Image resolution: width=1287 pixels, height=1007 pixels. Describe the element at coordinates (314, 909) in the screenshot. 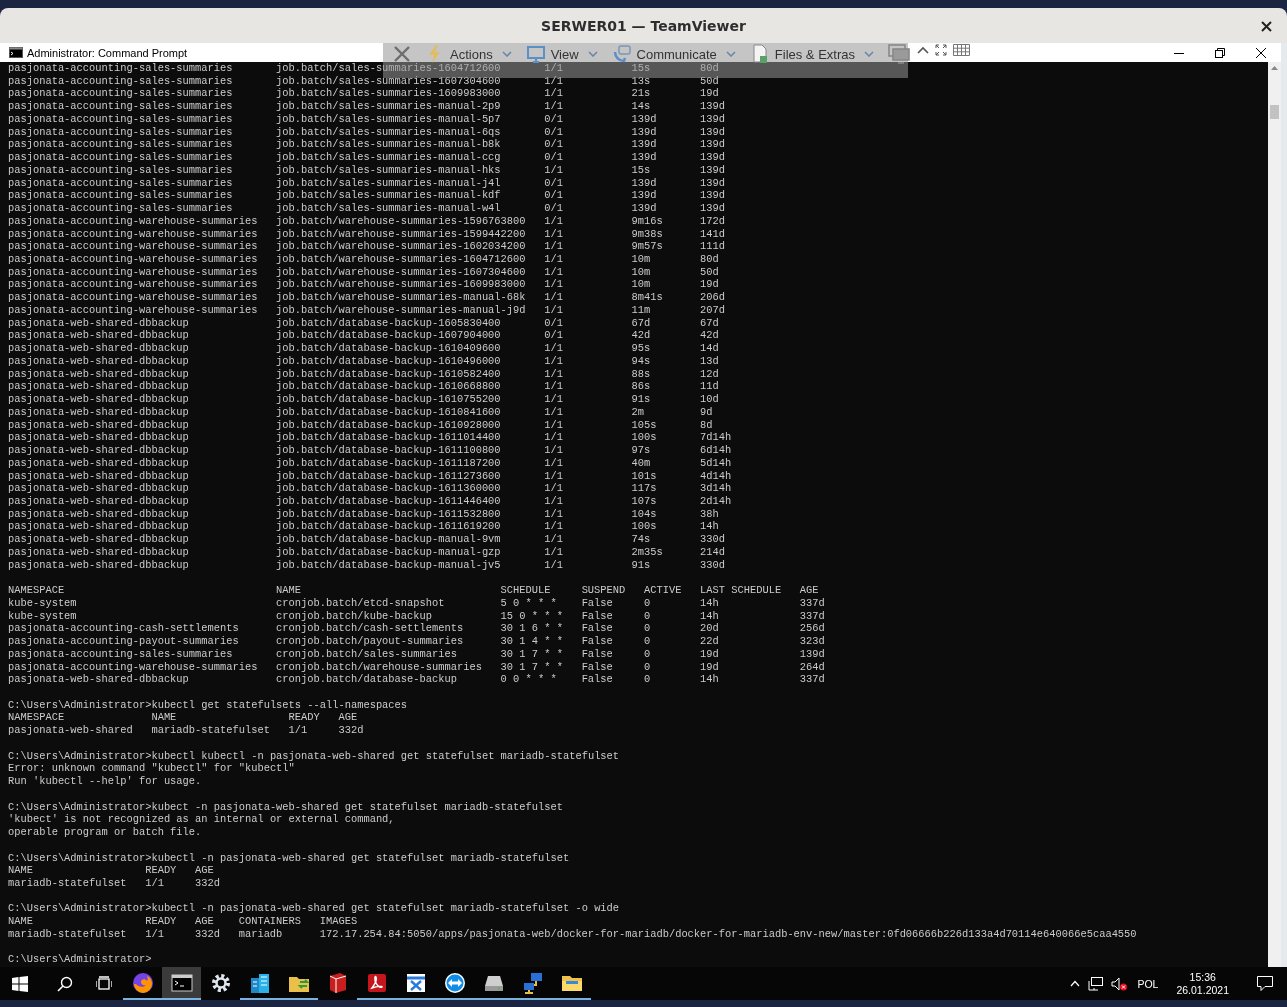

I see `command-line: C:\Users\Administrator>kubectl -n pasjonata-web-shared get statefulset mariadb-statefulset -o wide` at that location.